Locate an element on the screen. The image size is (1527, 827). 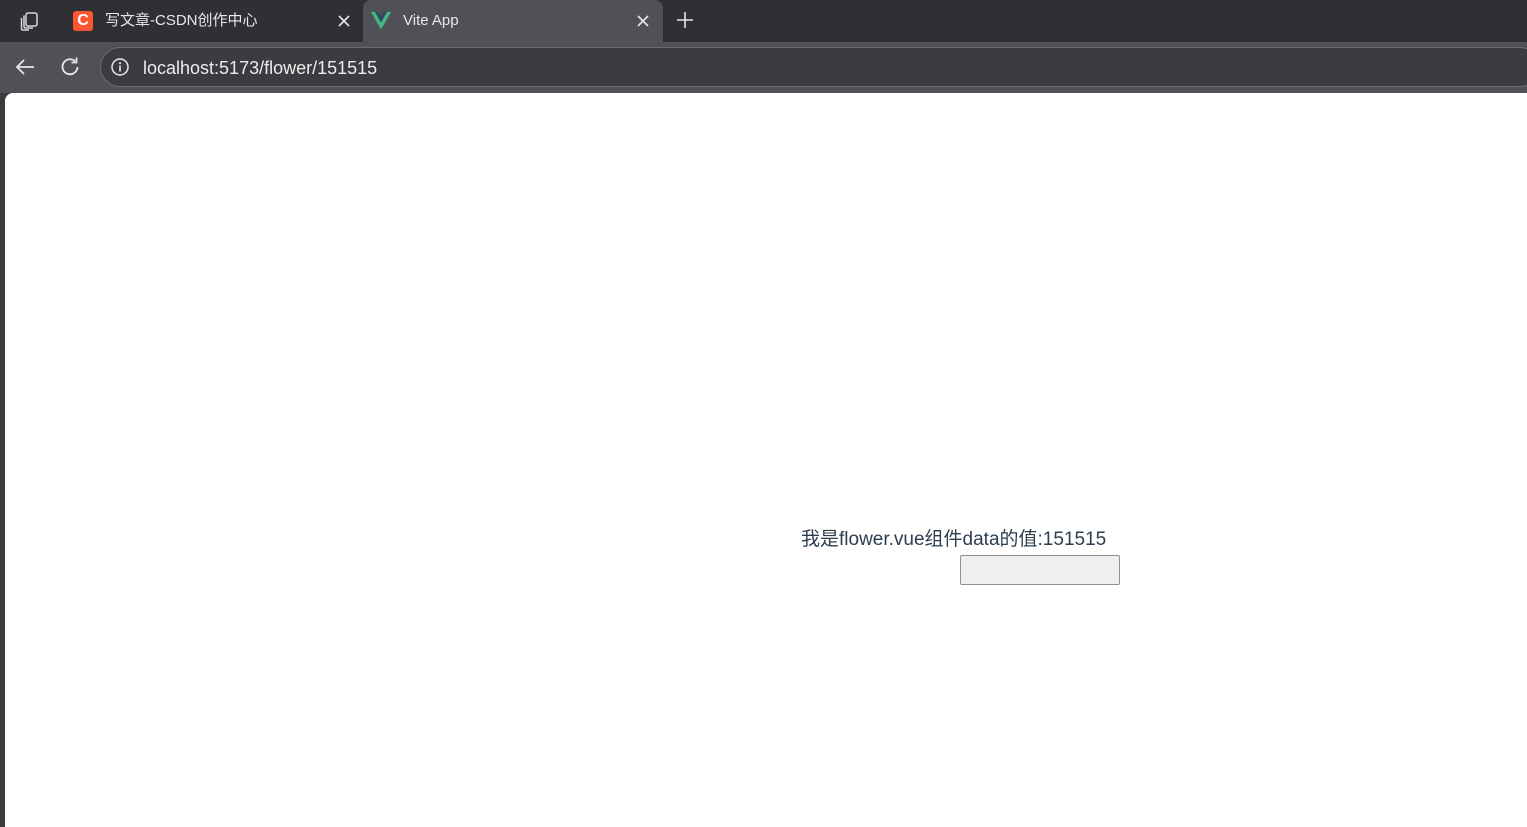
tab-csdn-editor: C 写文章-CSDN创作中心 is located at coordinates (212, 20).